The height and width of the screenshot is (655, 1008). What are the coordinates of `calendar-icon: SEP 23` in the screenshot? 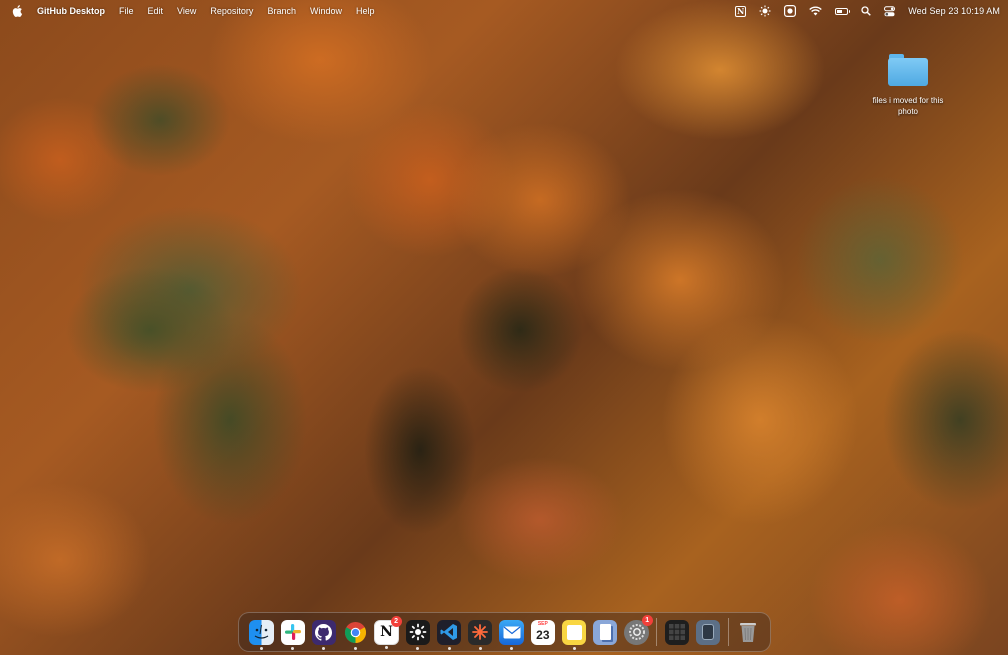 It's located at (542, 632).